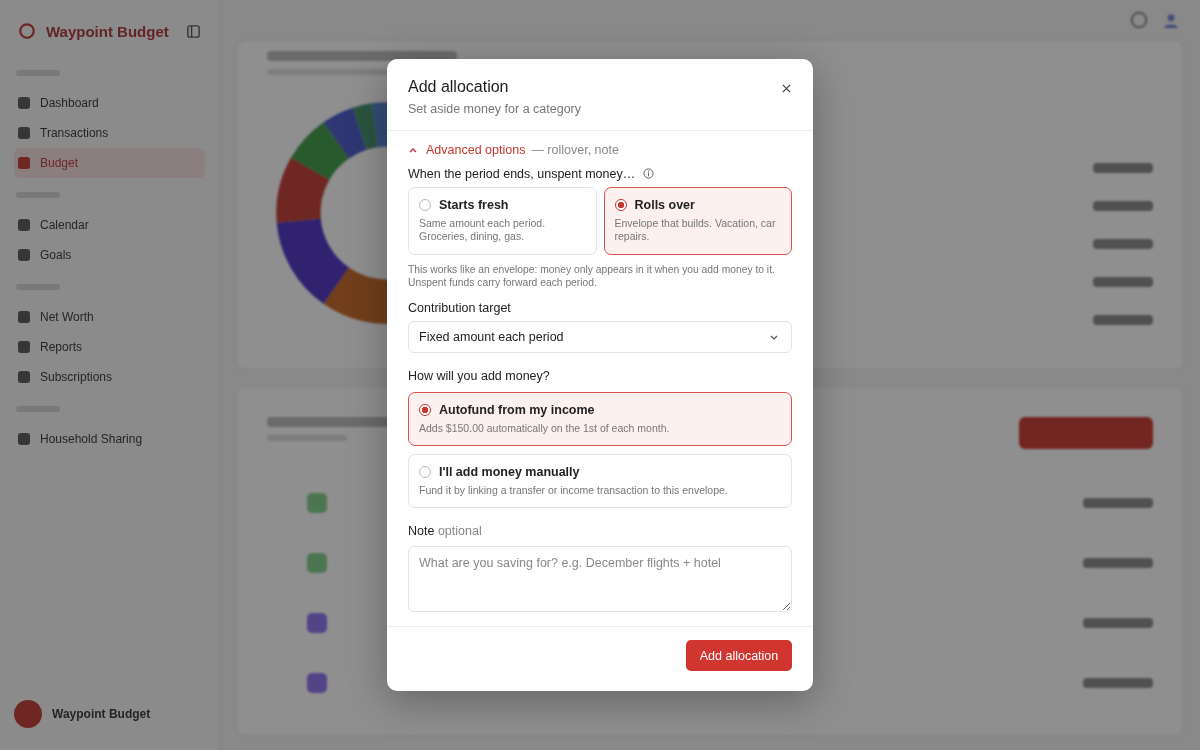 The height and width of the screenshot is (750, 1200). Describe the element at coordinates (483, 230) in the screenshot. I see `option-description: Same amount each period. Groceries, dining, gas.` at that location.